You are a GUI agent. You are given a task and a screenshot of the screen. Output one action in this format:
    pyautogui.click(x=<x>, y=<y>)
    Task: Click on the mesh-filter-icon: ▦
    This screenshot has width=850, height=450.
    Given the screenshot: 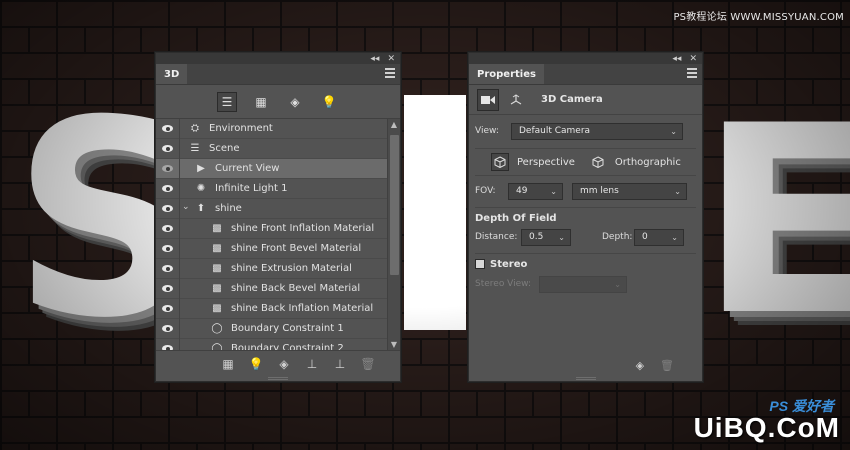 What is the action you would take?
    pyautogui.click(x=261, y=102)
    